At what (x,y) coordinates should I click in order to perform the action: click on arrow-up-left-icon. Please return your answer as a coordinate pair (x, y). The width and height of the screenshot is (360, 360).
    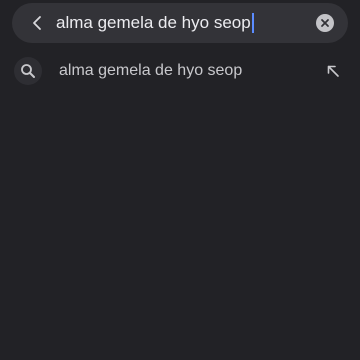
    Looking at the image, I should click on (333, 71).